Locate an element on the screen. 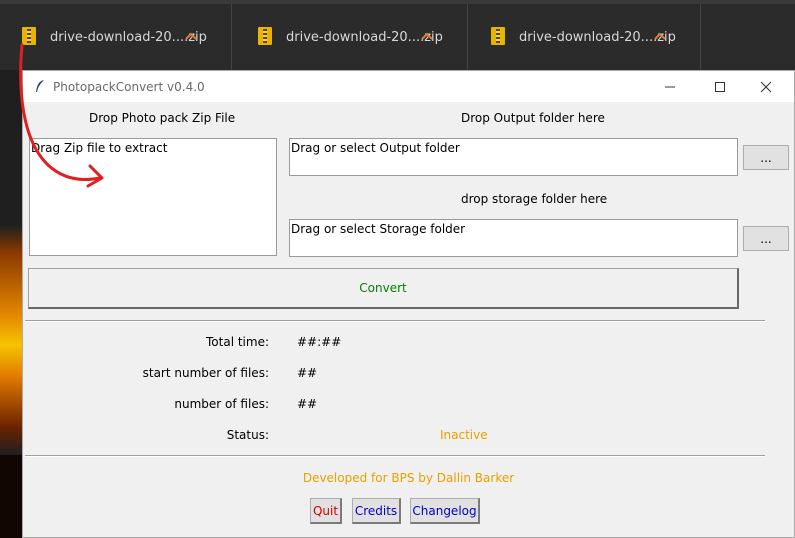 The width and height of the screenshot is (795, 538). close-button is located at coordinates (766, 86).